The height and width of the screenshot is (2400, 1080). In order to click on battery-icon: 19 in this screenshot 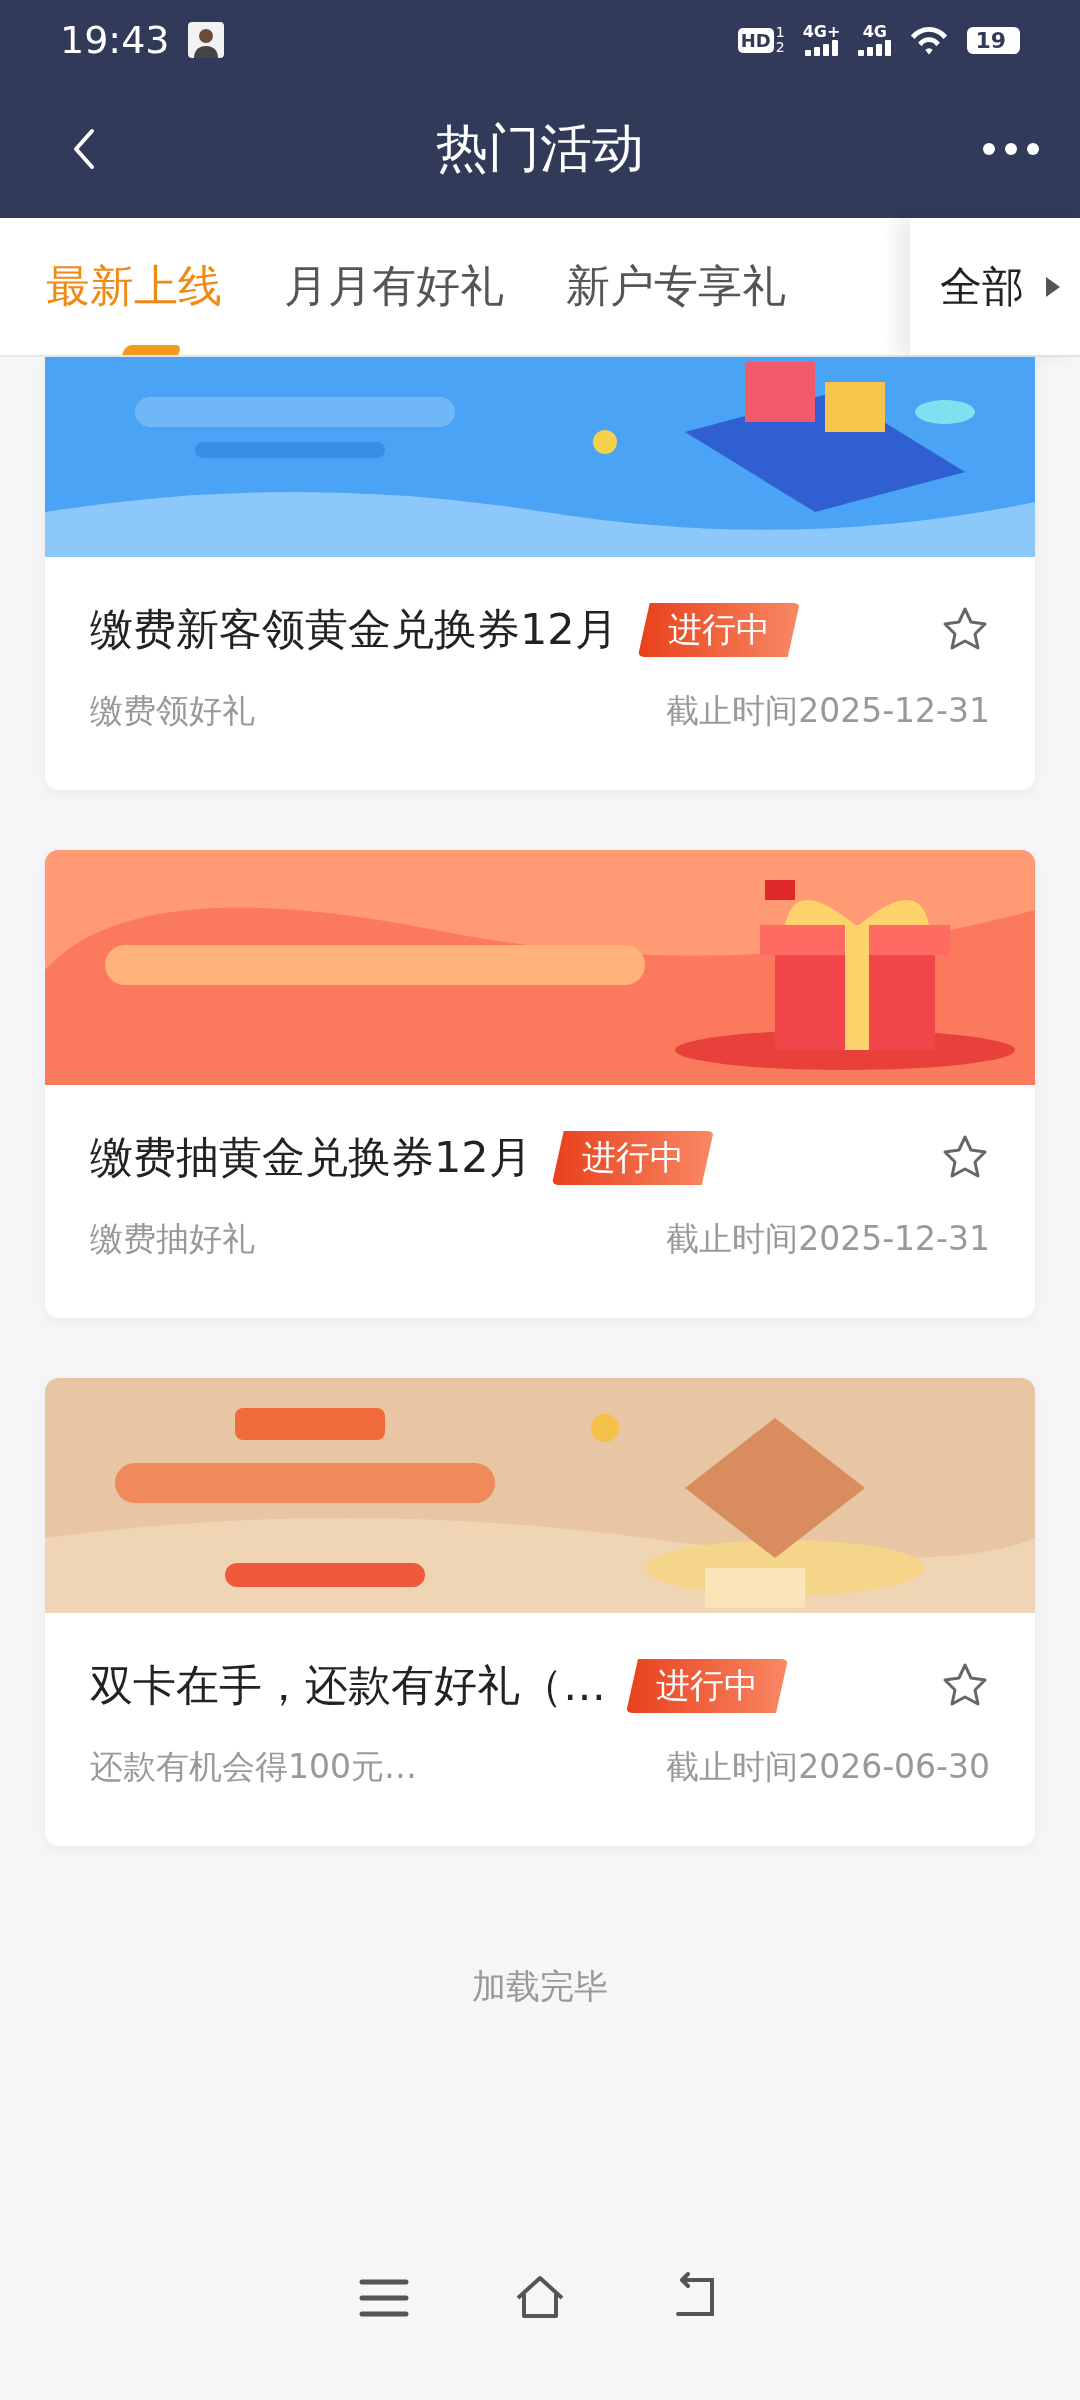, I will do `click(993, 40)`.